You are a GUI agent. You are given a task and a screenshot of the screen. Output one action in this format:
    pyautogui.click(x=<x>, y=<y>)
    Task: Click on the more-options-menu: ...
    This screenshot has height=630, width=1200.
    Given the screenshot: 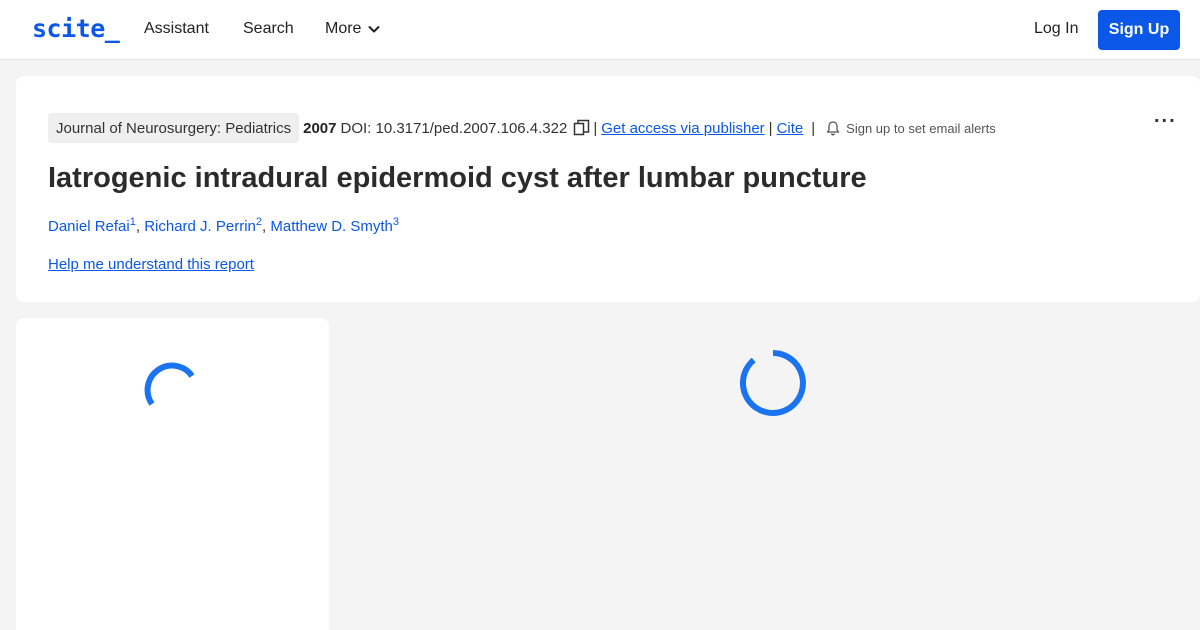 What is the action you would take?
    pyautogui.click(x=1165, y=116)
    